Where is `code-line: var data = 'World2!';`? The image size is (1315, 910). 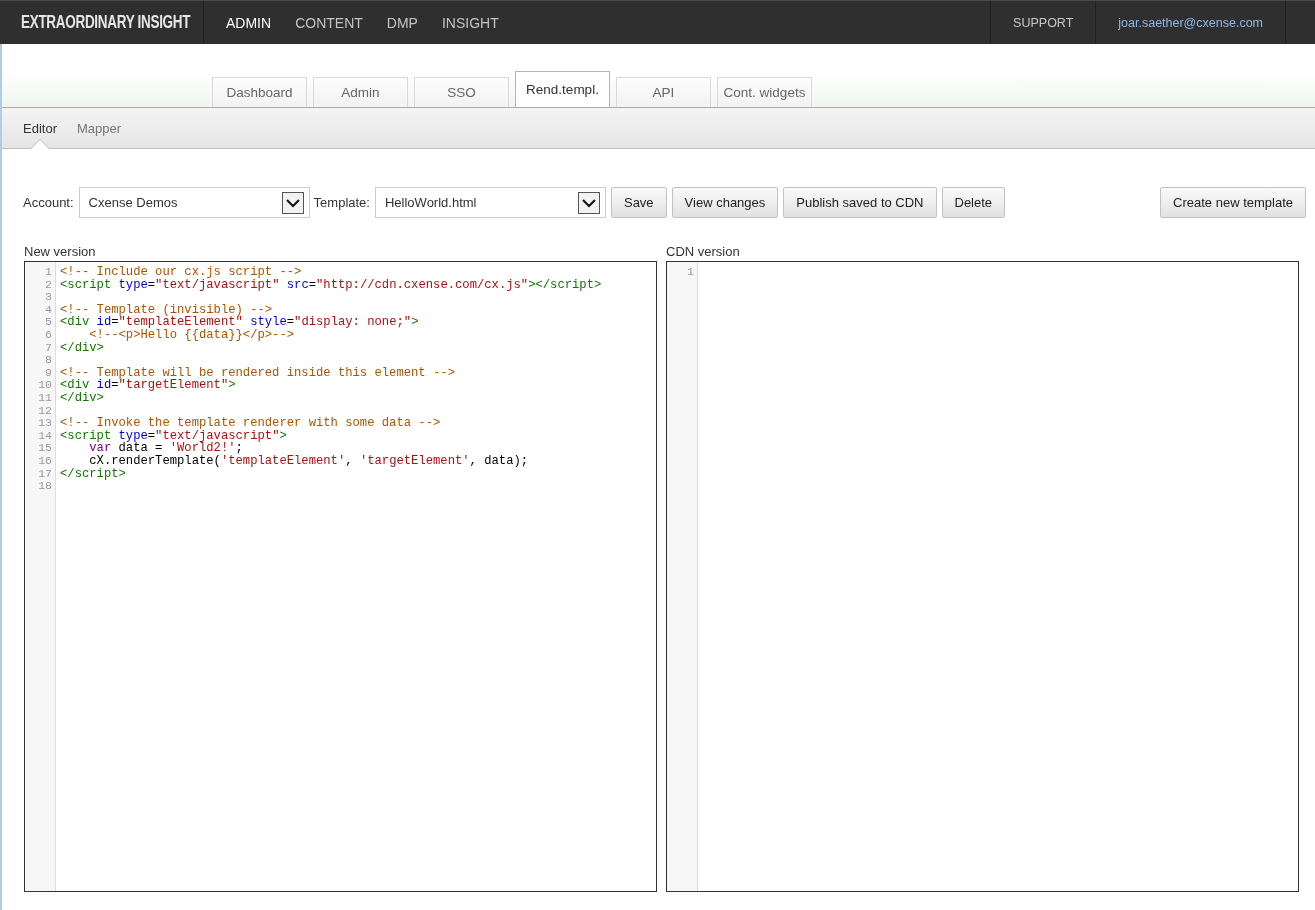
code-line: var data = 'World2!'; is located at coordinates (166, 448).